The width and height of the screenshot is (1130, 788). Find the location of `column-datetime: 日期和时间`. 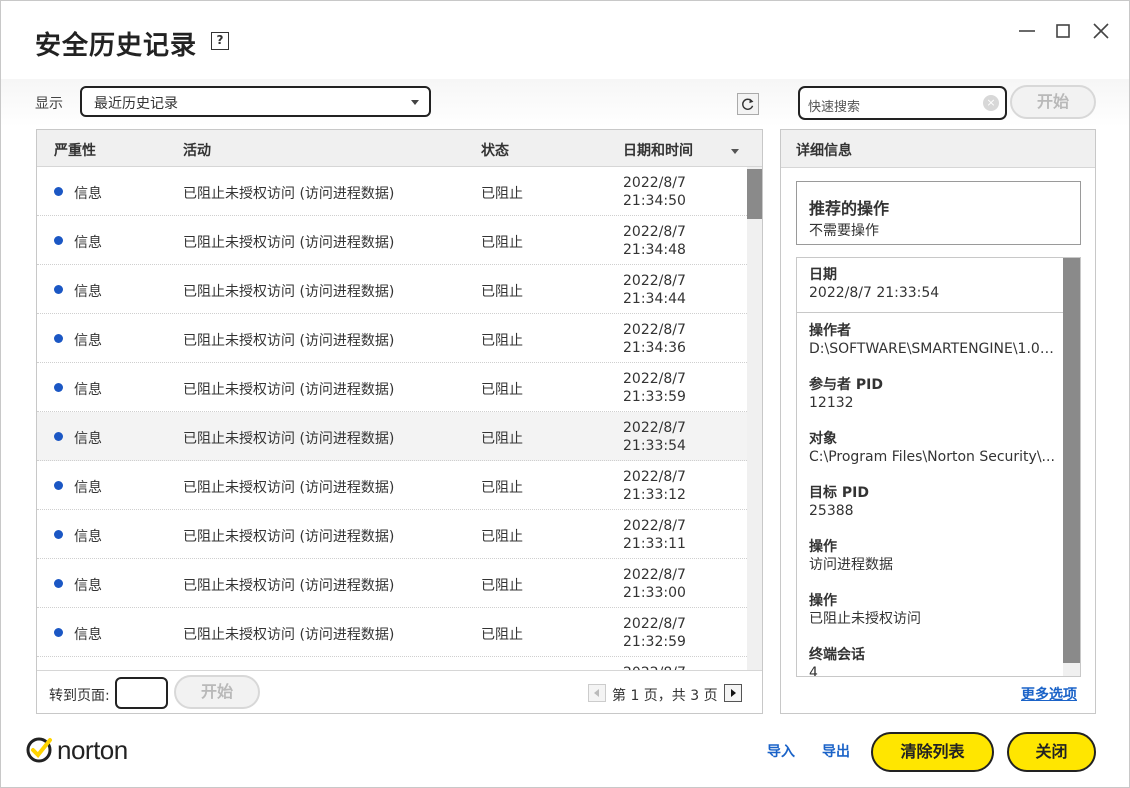

column-datetime: 日期和时间 is located at coordinates (658, 150).